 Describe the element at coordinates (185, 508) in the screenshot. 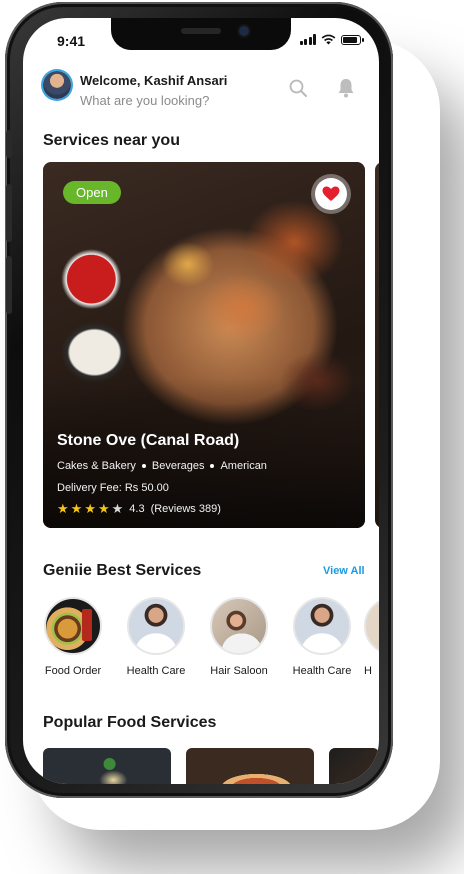

I see `review-count: (Reviews 389)` at that location.